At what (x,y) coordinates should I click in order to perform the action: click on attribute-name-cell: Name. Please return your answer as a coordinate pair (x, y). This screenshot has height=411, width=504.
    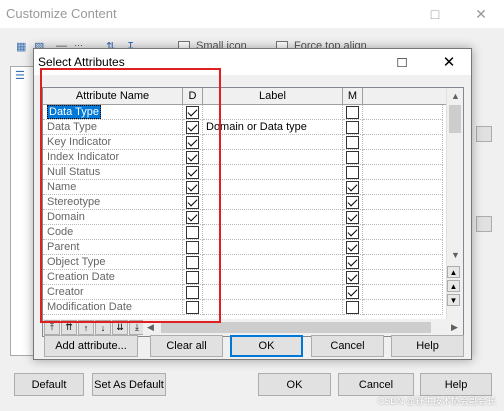
    Looking at the image, I should click on (113, 187).